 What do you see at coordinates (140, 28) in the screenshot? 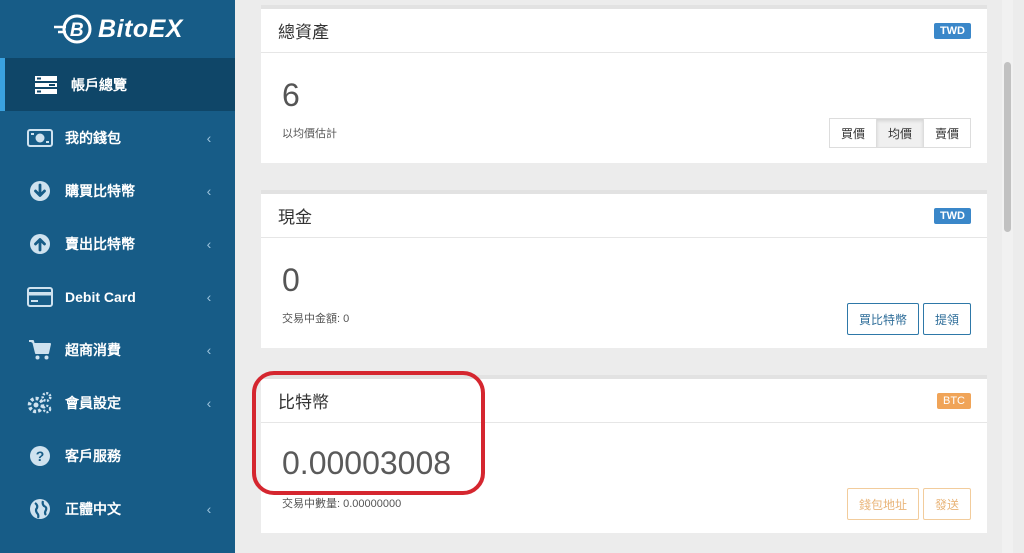
I see `logo-text: BitoEX` at bounding box center [140, 28].